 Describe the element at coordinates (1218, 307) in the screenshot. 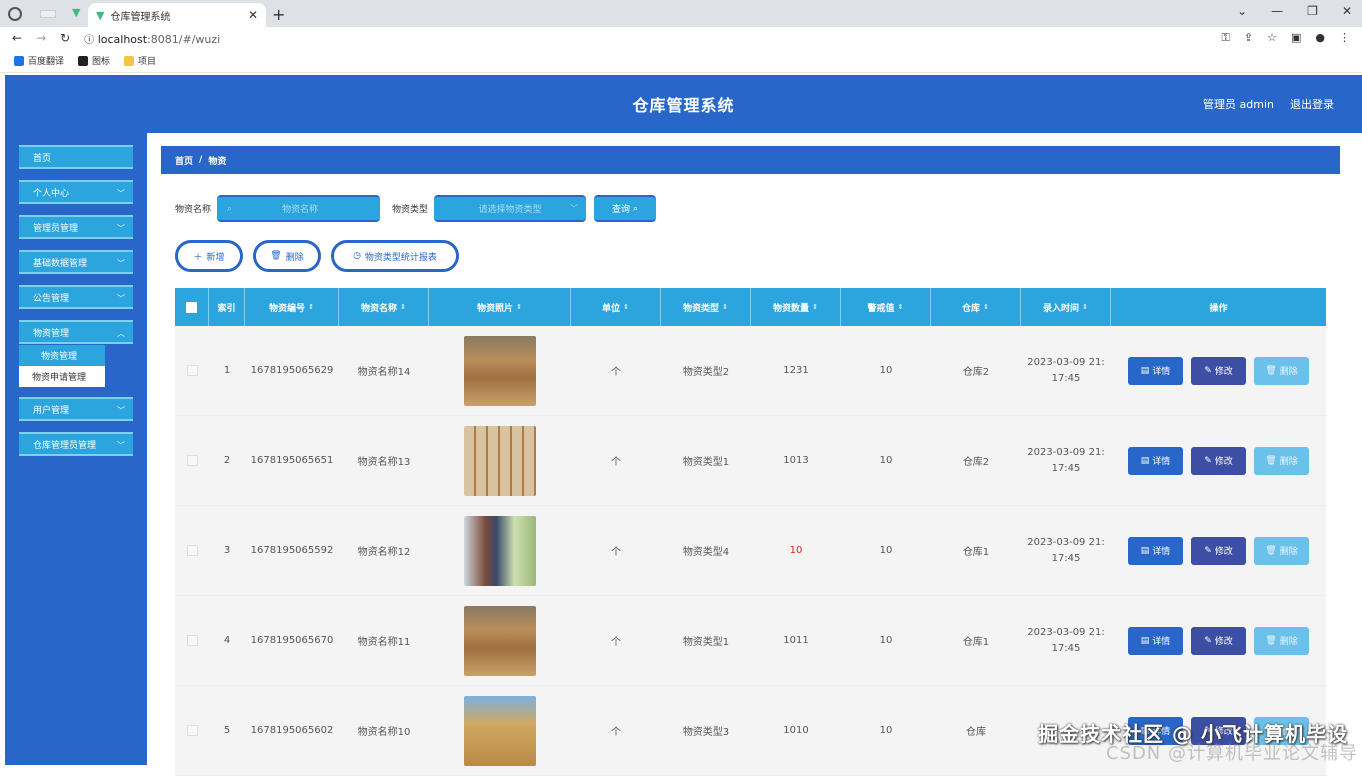

I see `column-header: 操作` at that location.